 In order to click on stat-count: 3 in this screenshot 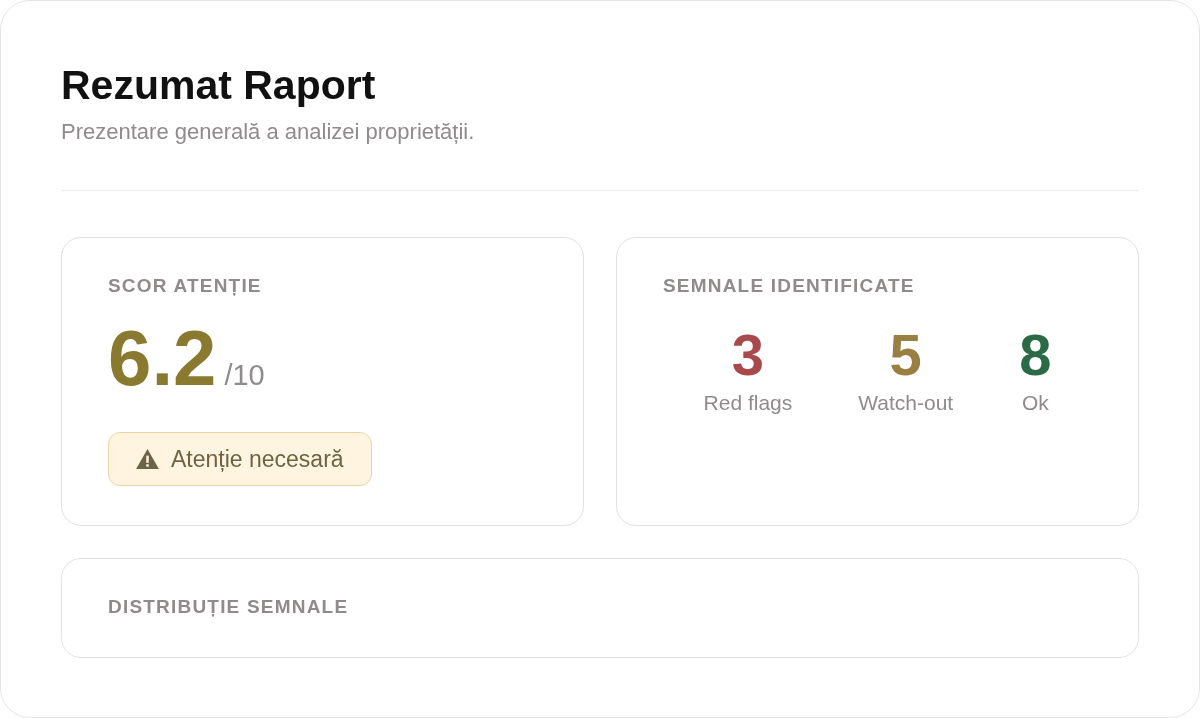, I will do `click(748, 355)`.